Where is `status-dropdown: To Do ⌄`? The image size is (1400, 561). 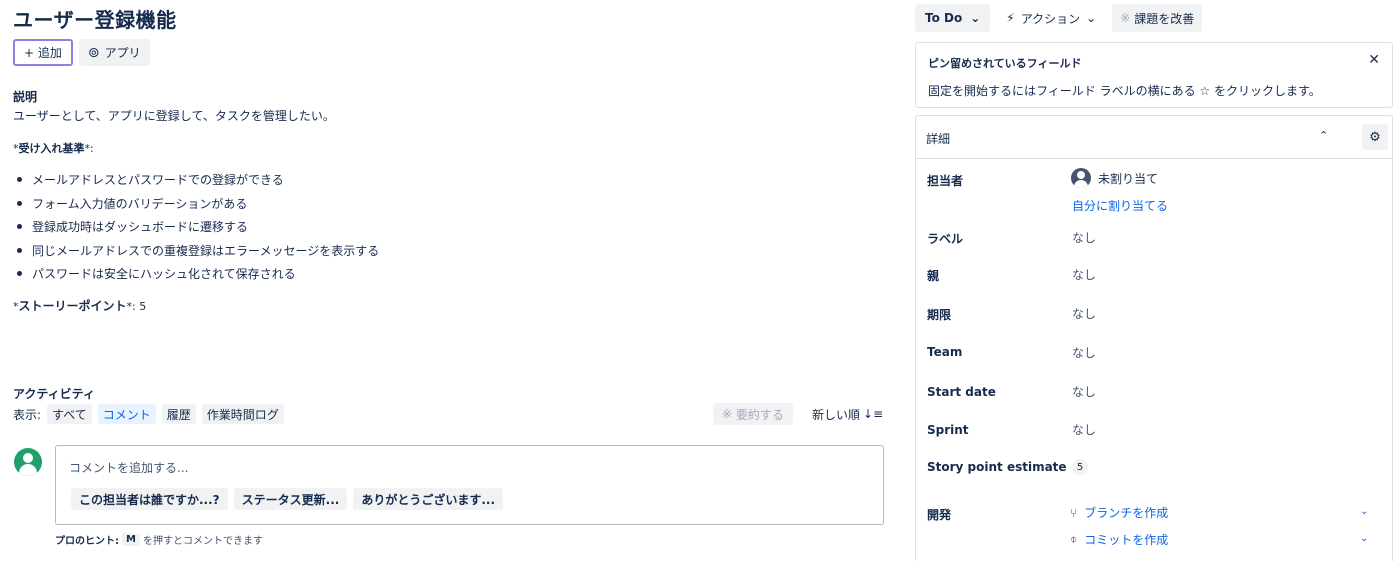
status-dropdown: To Do ⌄ is located at coordinates (953, 18).